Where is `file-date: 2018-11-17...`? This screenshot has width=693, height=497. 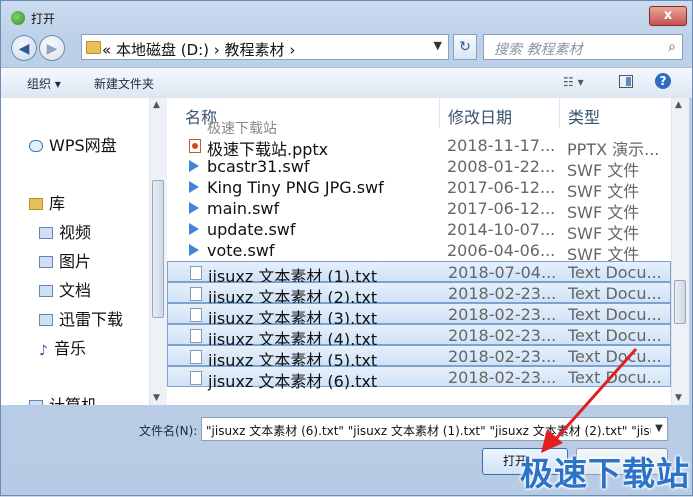 file-date: 2018-11-17... is located at coordinates (501, 145).